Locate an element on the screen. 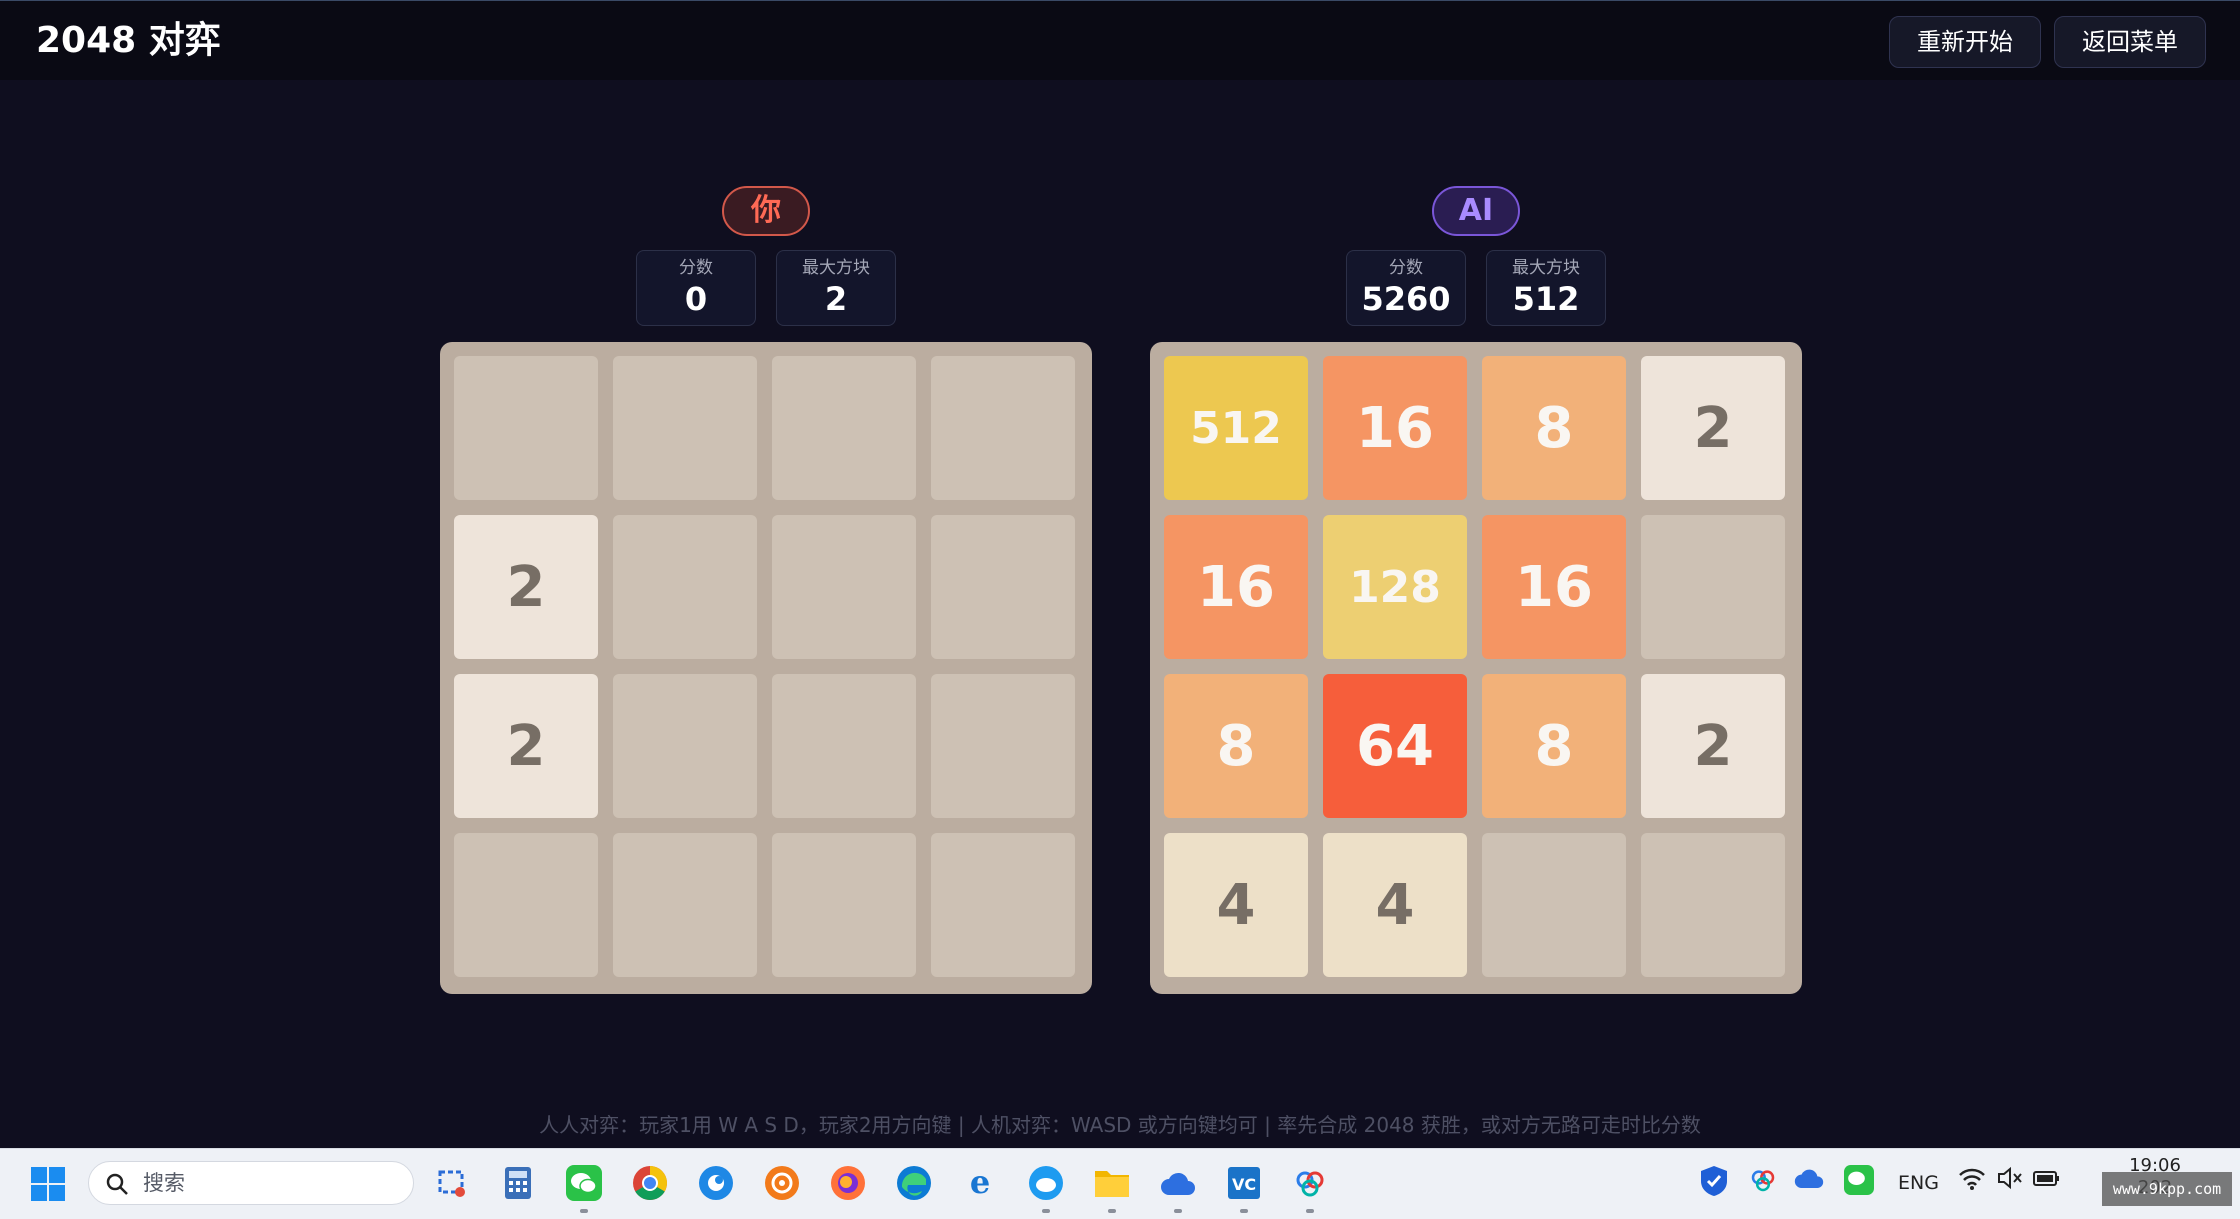 The height and width of the screenshot is (1219, 2240). score-card: 分数 0 is located at coordinates (696, 288).